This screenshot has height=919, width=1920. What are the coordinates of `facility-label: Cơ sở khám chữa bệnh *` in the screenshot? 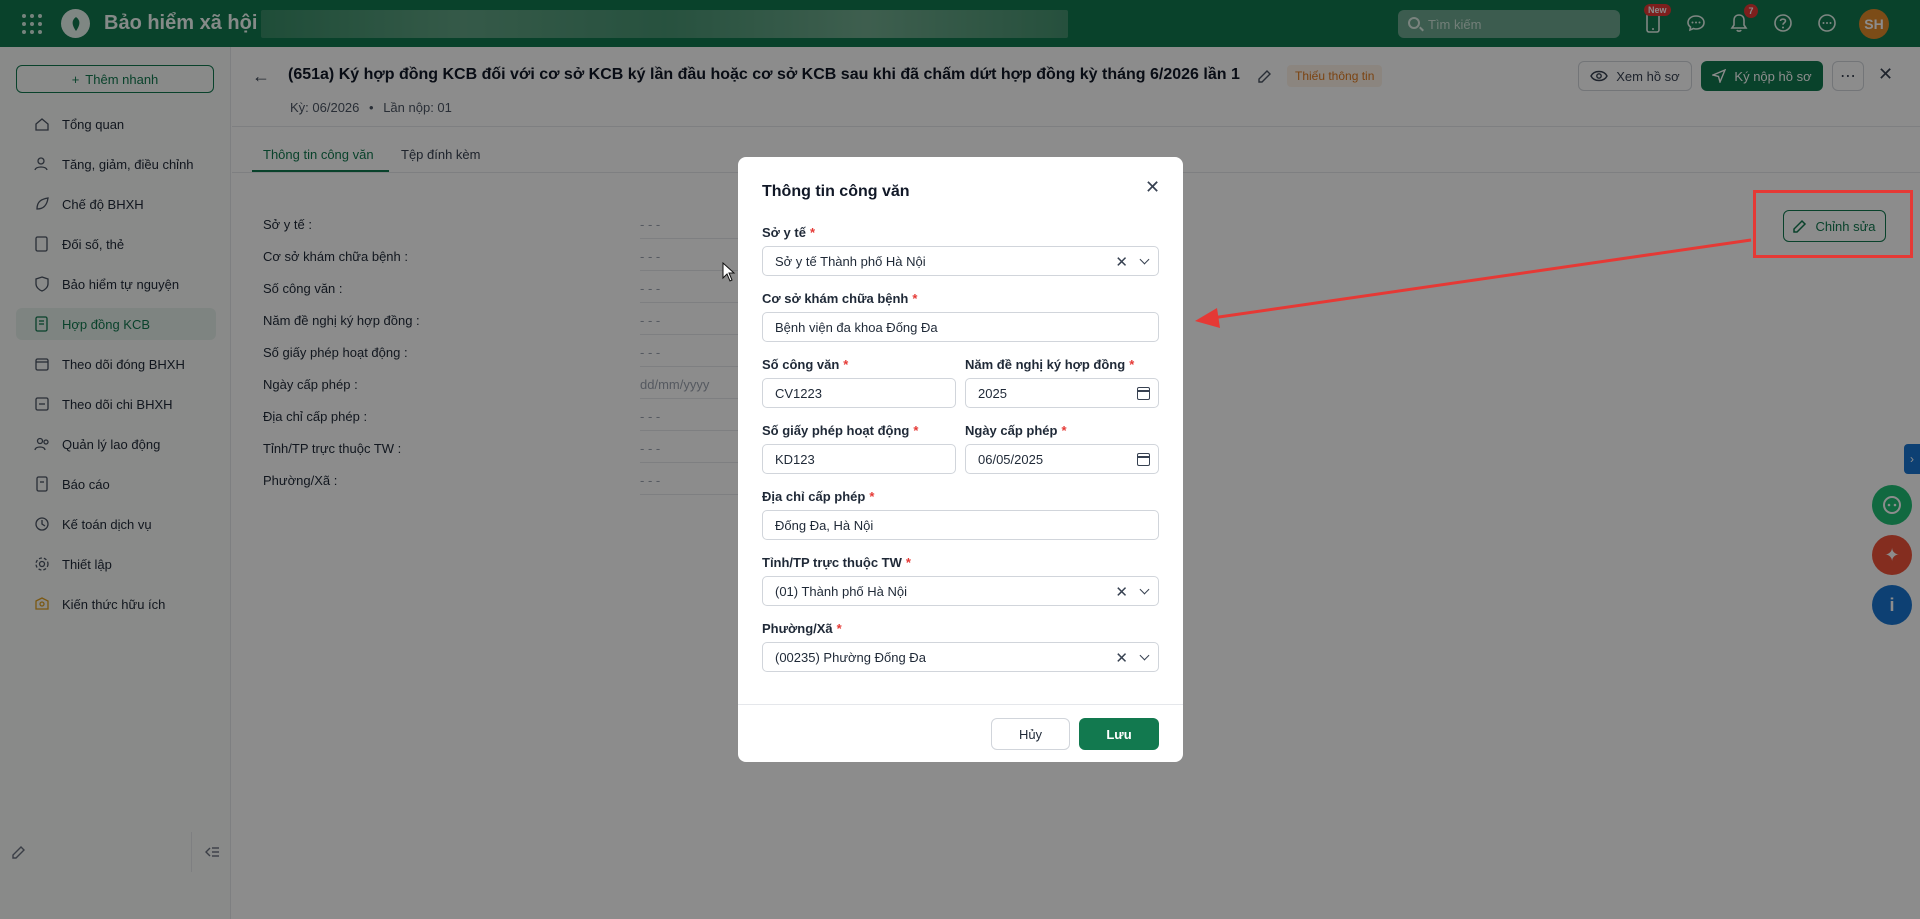 It's located at (839, 298).